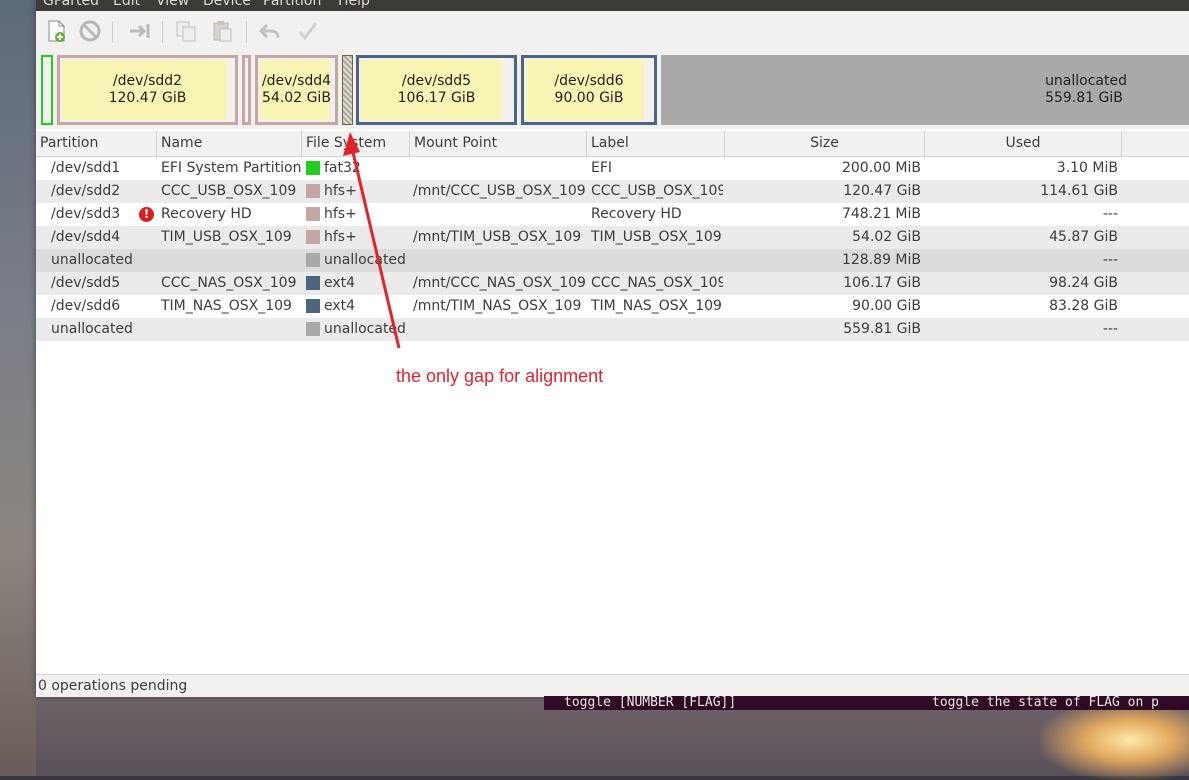 The height and width of the screenshot is (780, 1189). I want to click on menu-partition: Partition, so click(292, 4).